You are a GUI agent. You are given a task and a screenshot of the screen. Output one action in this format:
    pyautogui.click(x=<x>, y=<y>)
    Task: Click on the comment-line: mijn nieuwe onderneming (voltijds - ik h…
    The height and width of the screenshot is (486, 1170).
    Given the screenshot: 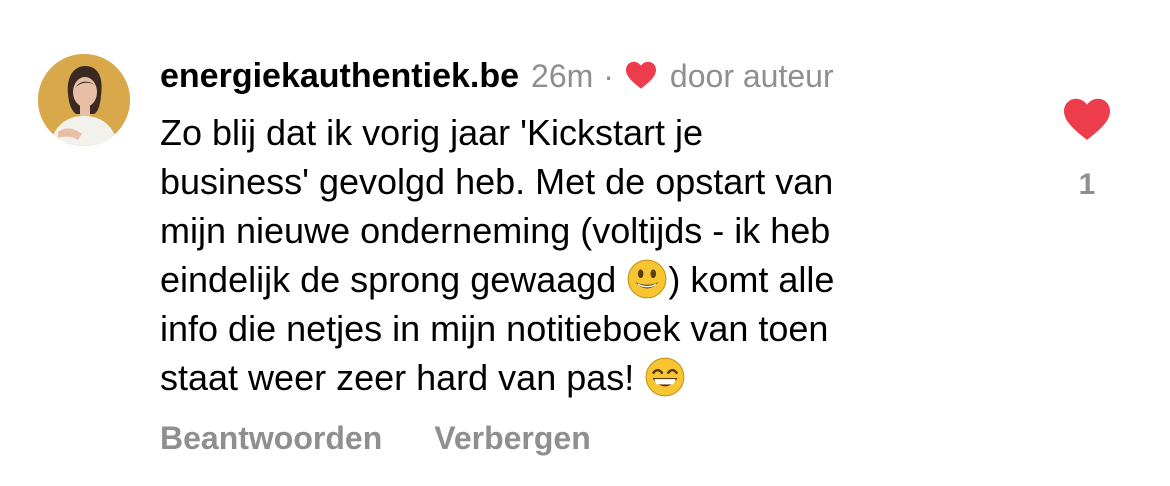 What is the action you would take?
    pyautogui.click(x=590, y=230)
    